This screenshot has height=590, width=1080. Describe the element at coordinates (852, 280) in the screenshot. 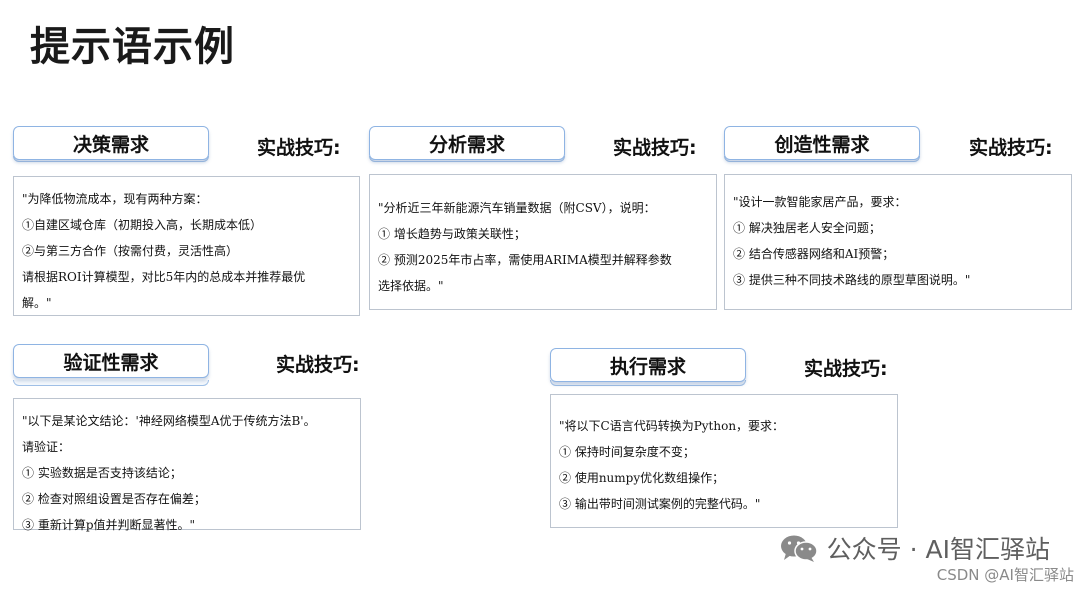

I see `content-line: ③ 提供三种不同技术路线的原型草图说明。"` at that location.